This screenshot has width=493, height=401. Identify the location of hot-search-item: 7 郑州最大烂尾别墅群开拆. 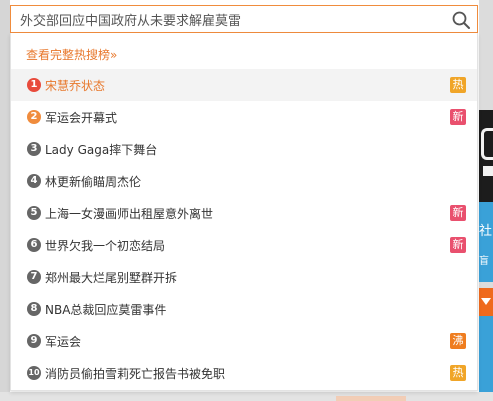
(244, 277).